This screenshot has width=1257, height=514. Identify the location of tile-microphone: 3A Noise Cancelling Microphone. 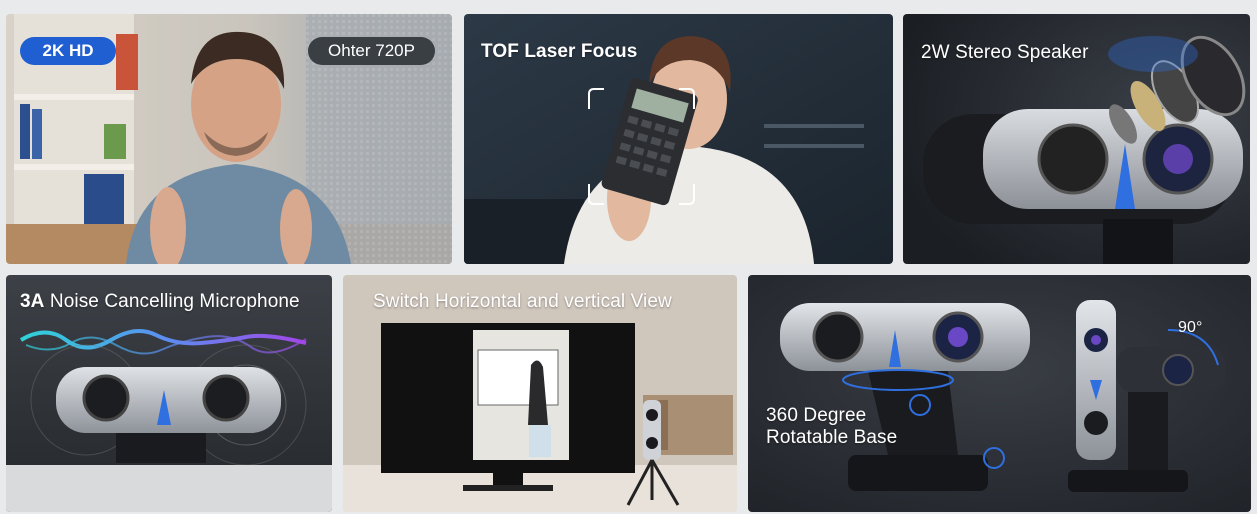
(169, 393).